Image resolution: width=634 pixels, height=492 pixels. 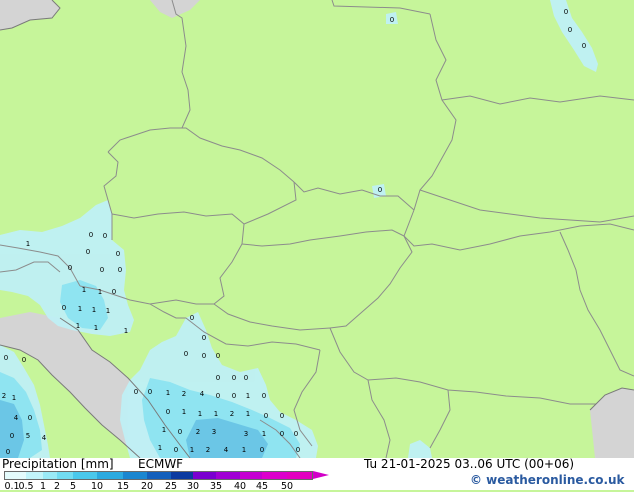 I want to click on credit-label: © weatheronline.co.uk, so click(x=547, y=480).